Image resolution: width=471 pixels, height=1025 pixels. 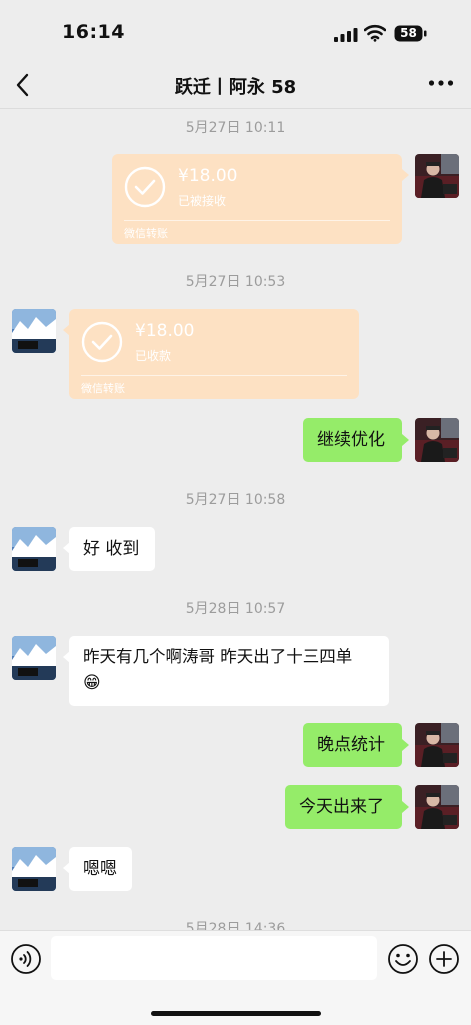 What do you see at coordinates (403, 959) in the screenshot?
I see `emoji-icon` at bounding box center [403, 959].